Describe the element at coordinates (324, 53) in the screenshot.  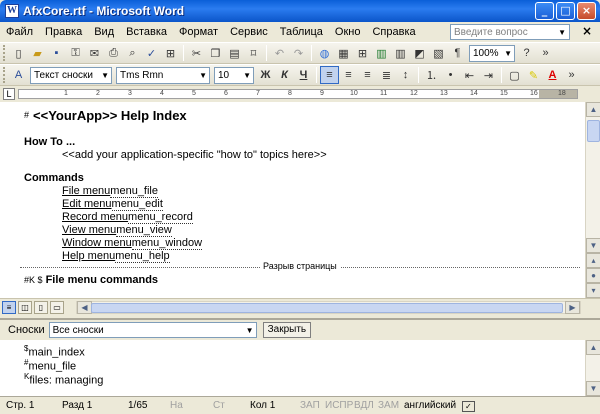
I see `hyperlink-icon: ◍` at that location.